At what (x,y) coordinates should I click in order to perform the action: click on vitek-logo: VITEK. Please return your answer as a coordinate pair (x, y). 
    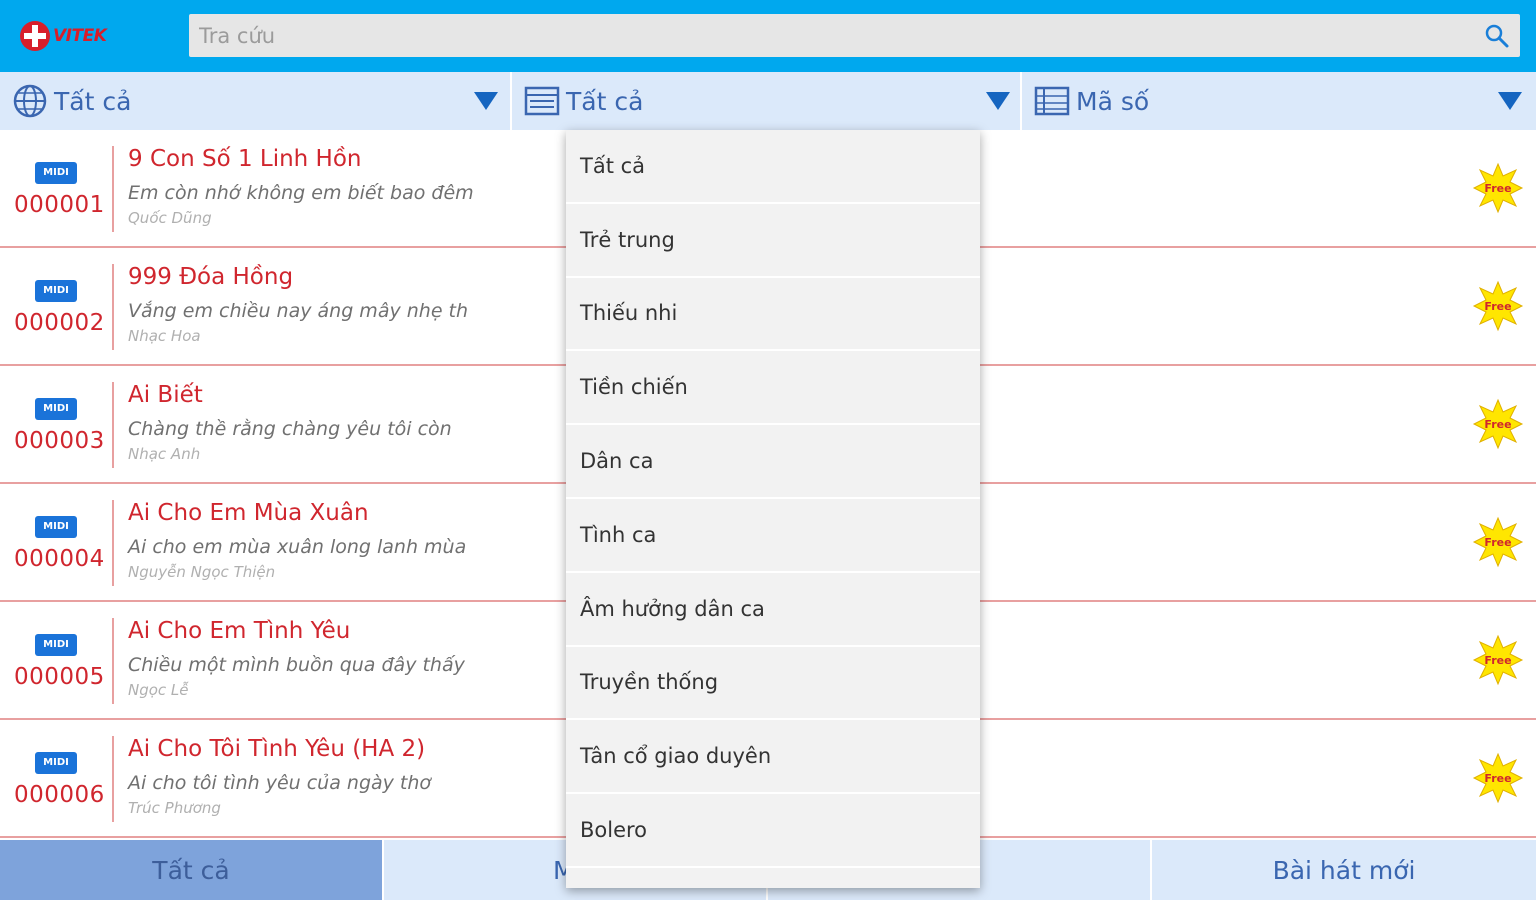
    Looking at the image, I should click on (72, 36).